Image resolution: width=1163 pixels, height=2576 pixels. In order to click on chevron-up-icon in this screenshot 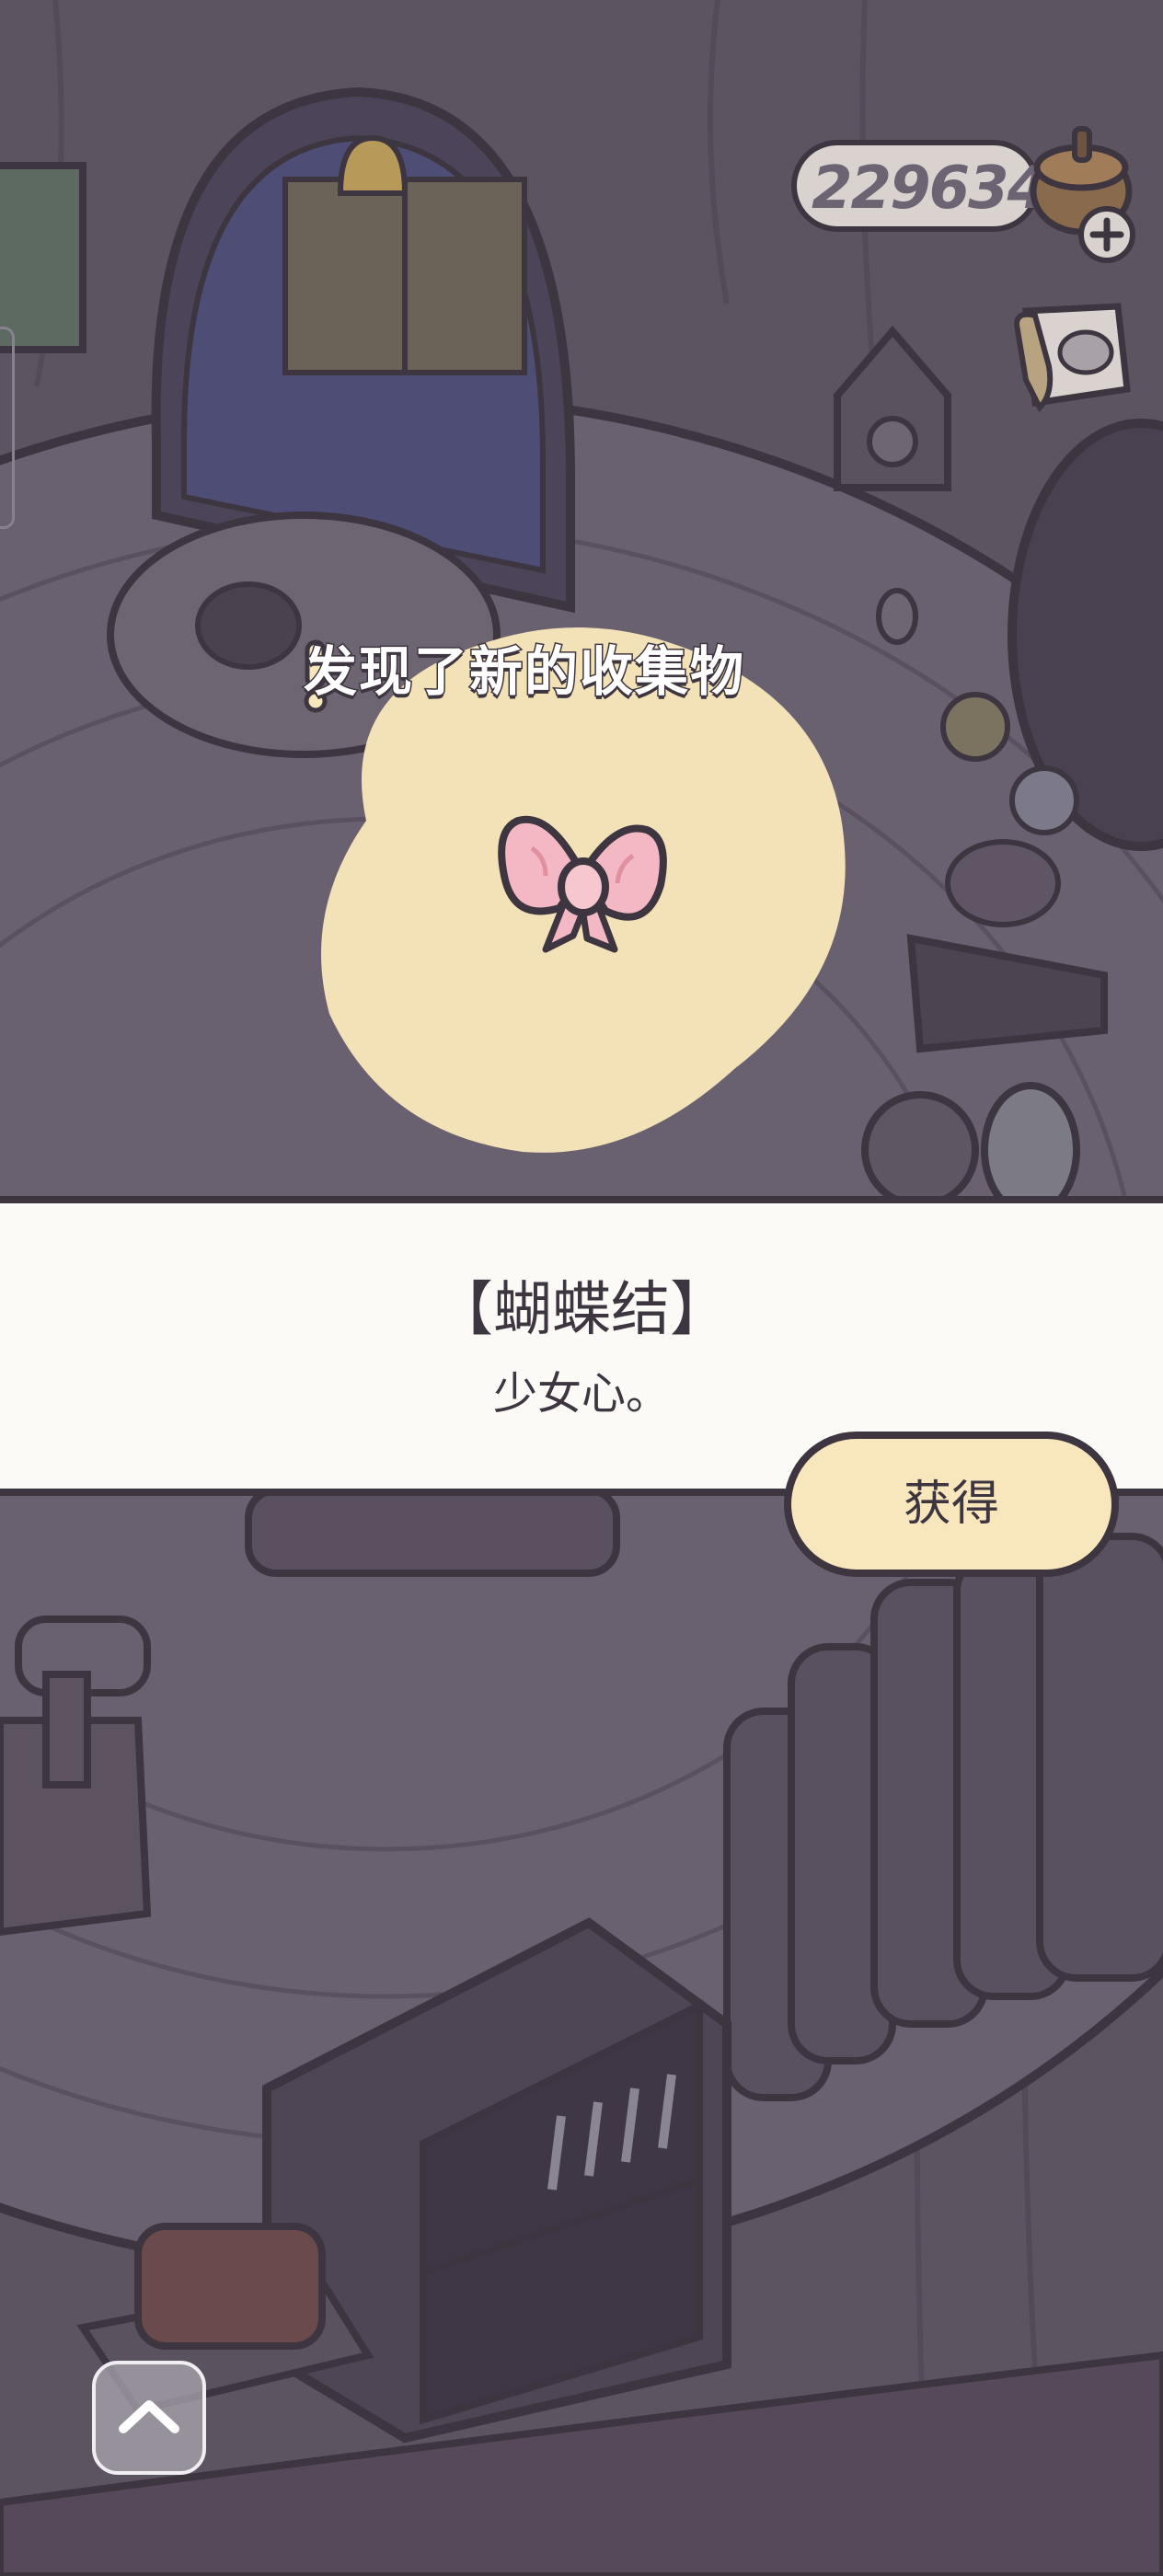, I will do `click(149, 2416)`.